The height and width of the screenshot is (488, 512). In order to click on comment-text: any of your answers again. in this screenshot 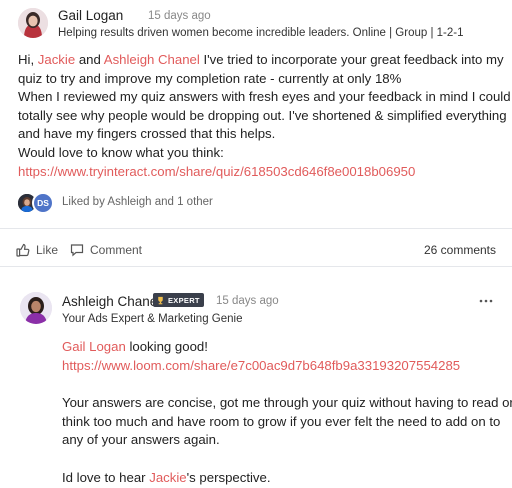, I will do `click(141, 440)`.